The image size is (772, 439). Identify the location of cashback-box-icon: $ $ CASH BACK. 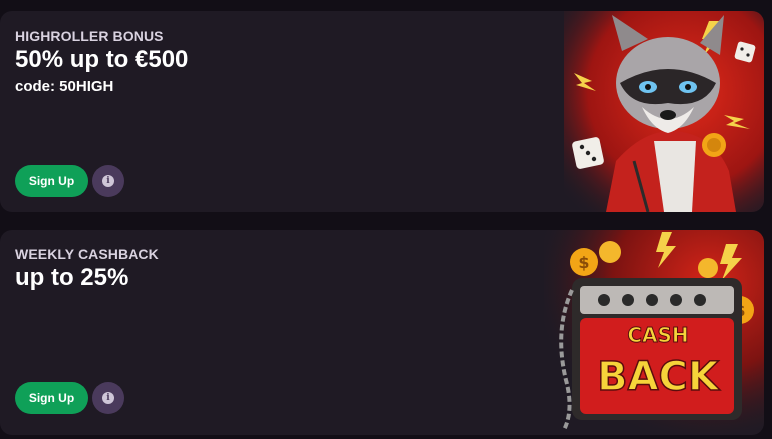
(654, 332).